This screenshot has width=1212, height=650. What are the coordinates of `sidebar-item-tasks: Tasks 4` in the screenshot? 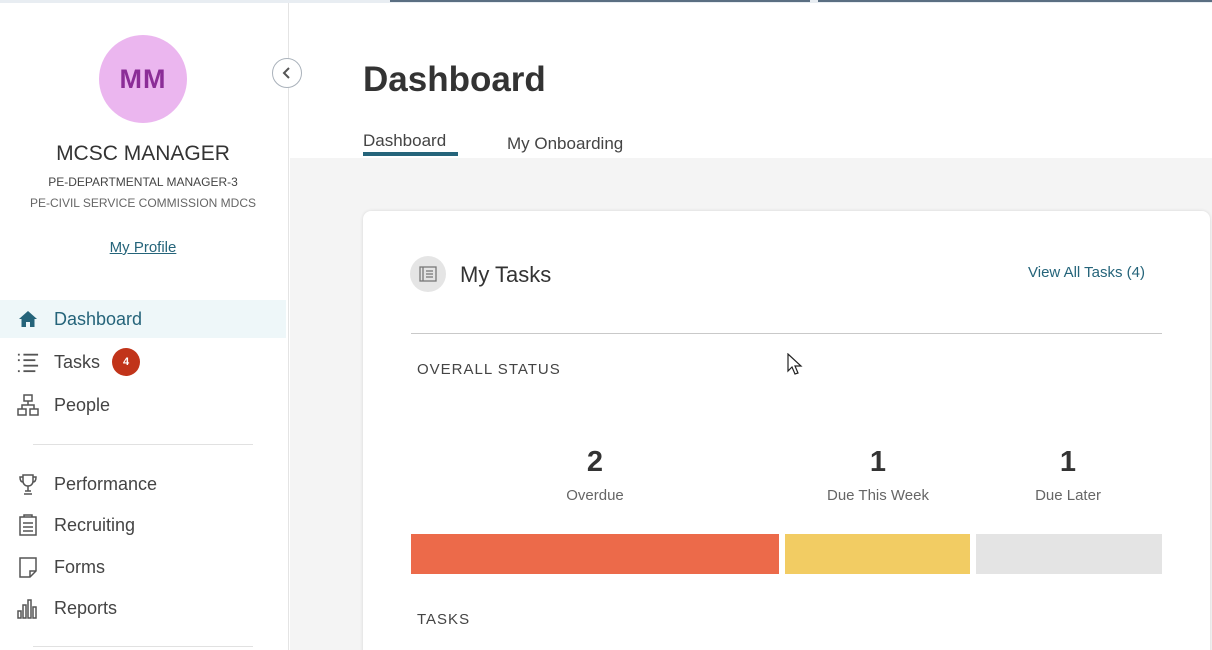 It's located at (143, 362).